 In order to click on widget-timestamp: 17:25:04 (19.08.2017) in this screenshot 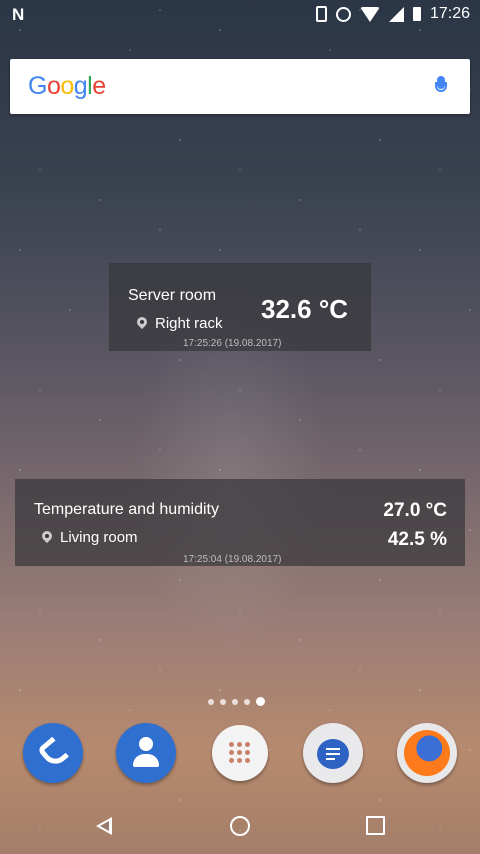, I will do `click(232, 559)`.